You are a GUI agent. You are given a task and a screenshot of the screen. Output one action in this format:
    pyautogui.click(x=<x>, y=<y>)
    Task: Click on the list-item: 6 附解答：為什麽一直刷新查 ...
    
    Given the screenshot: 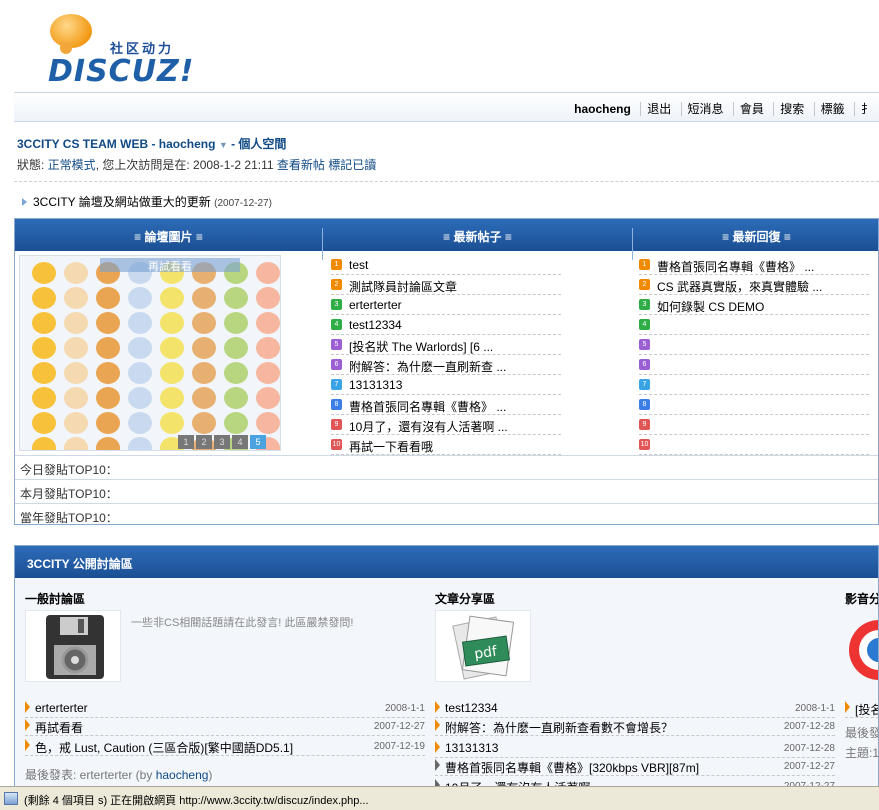 What is the action you would take?
    pyautogui.click(x=446, y=365)
    